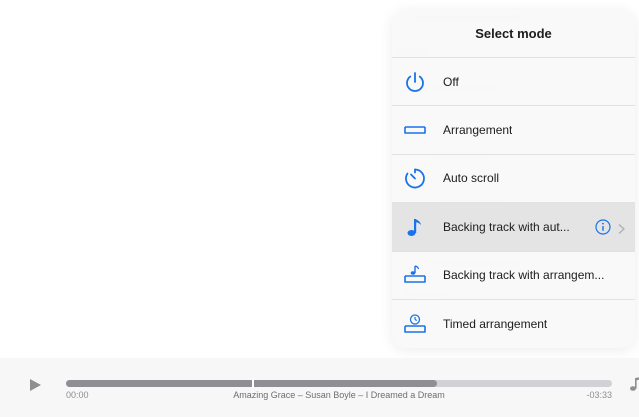 This screenshot has height=417, width=639. What do you see at coordinates (622, 227) in the screenshot?
I see `chevron-right-icon` at bounding box center [622, 227].